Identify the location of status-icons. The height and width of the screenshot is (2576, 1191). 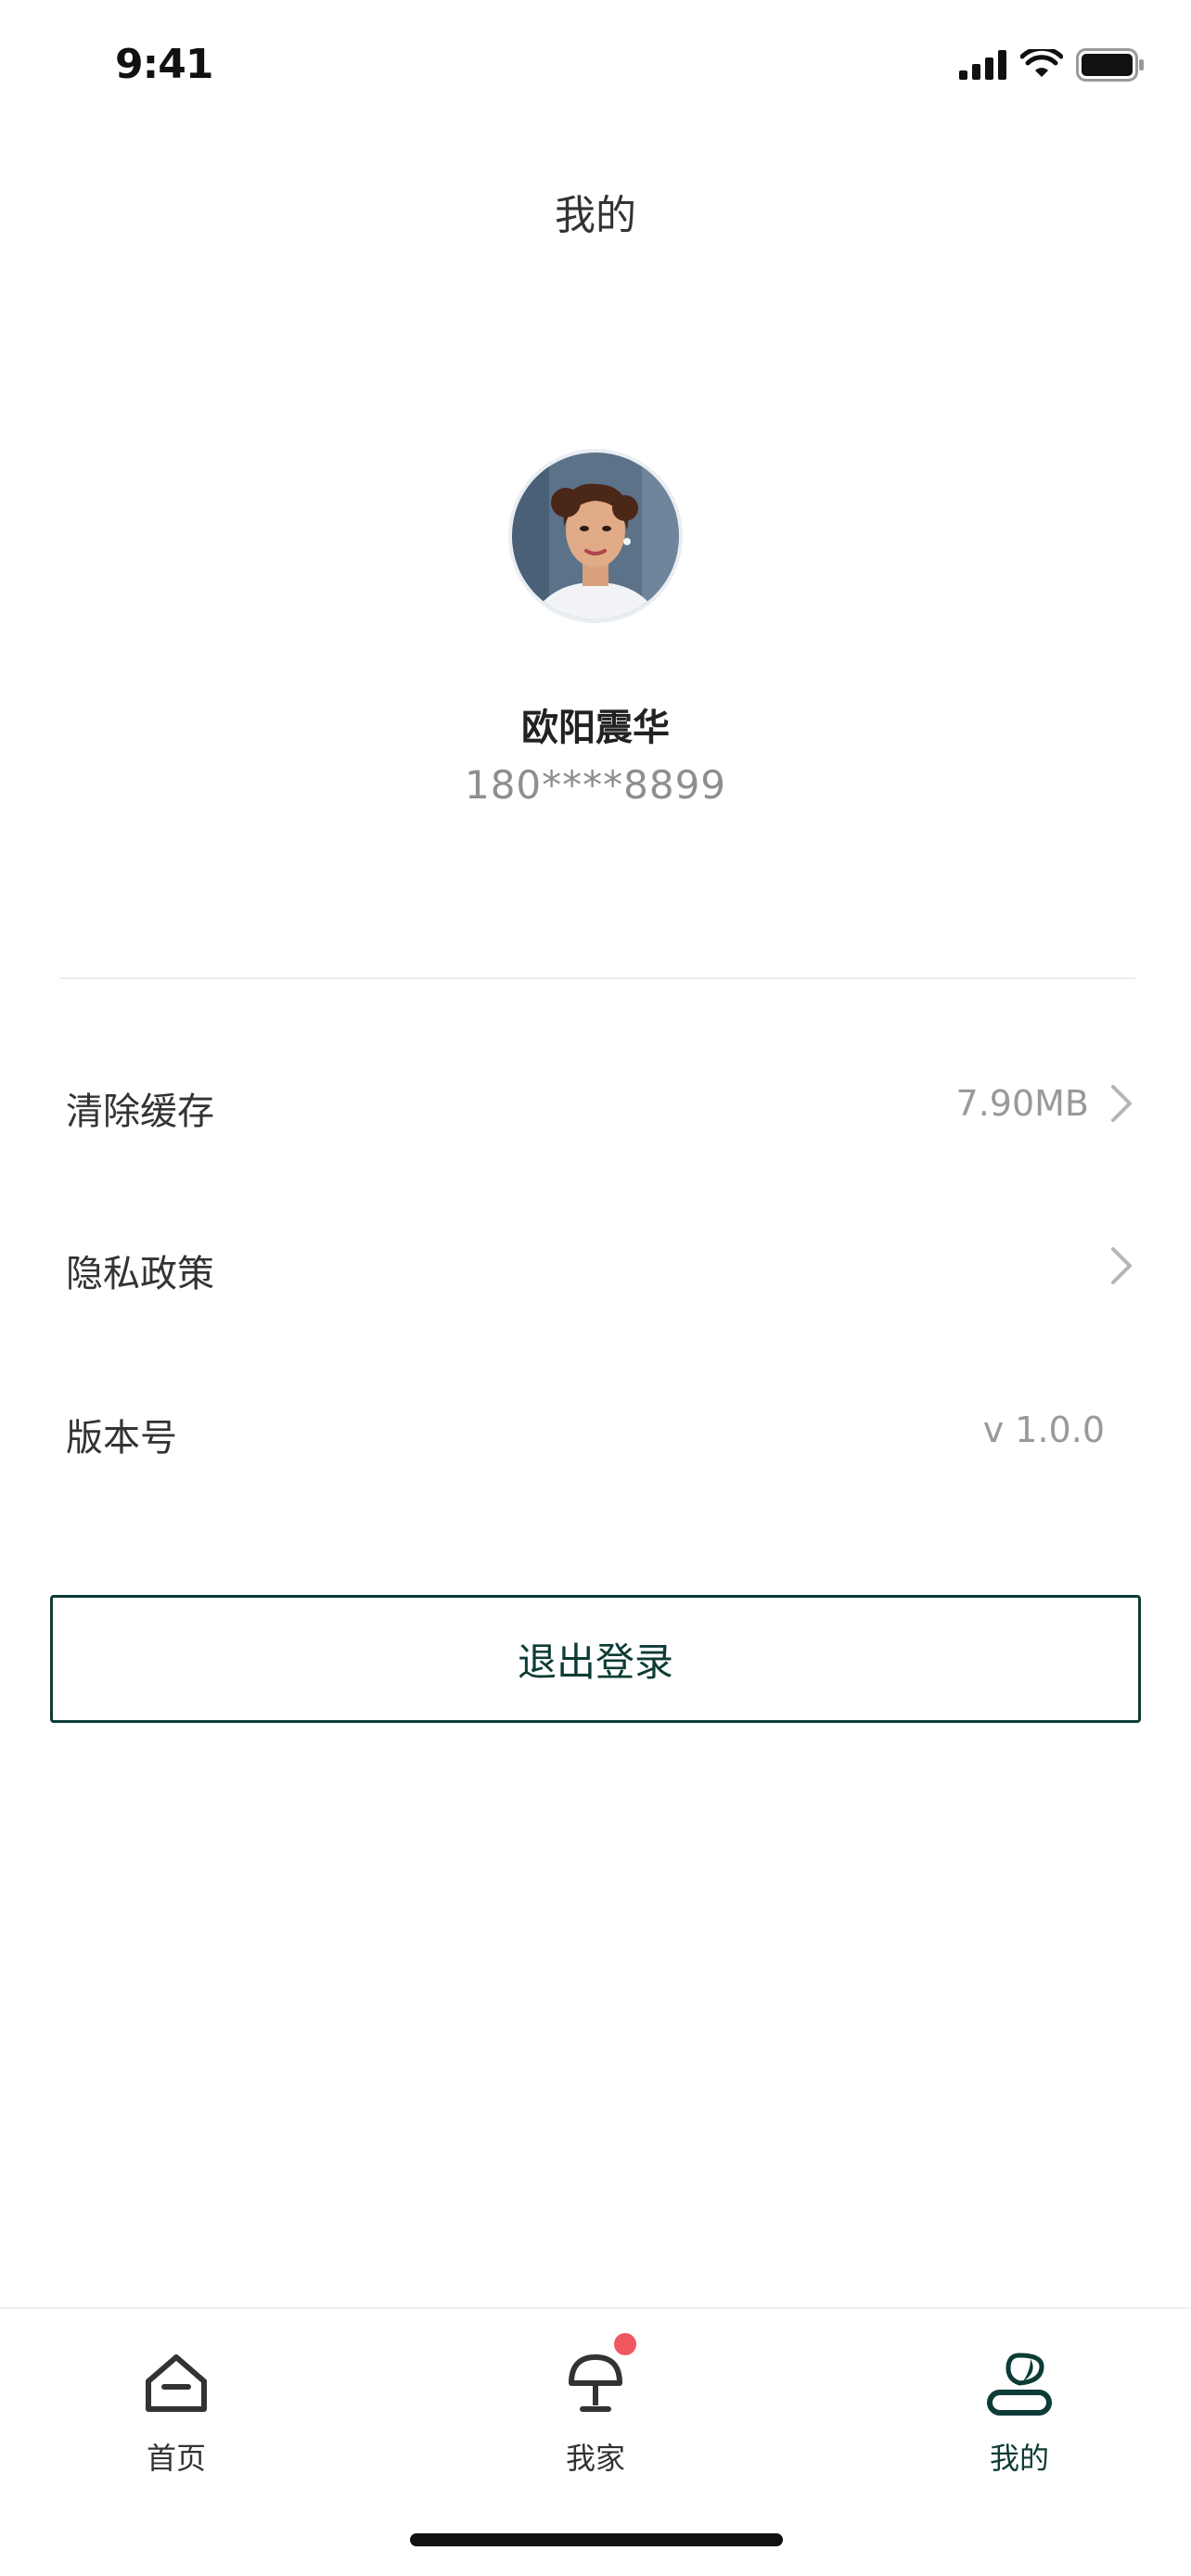
(1052, 64).